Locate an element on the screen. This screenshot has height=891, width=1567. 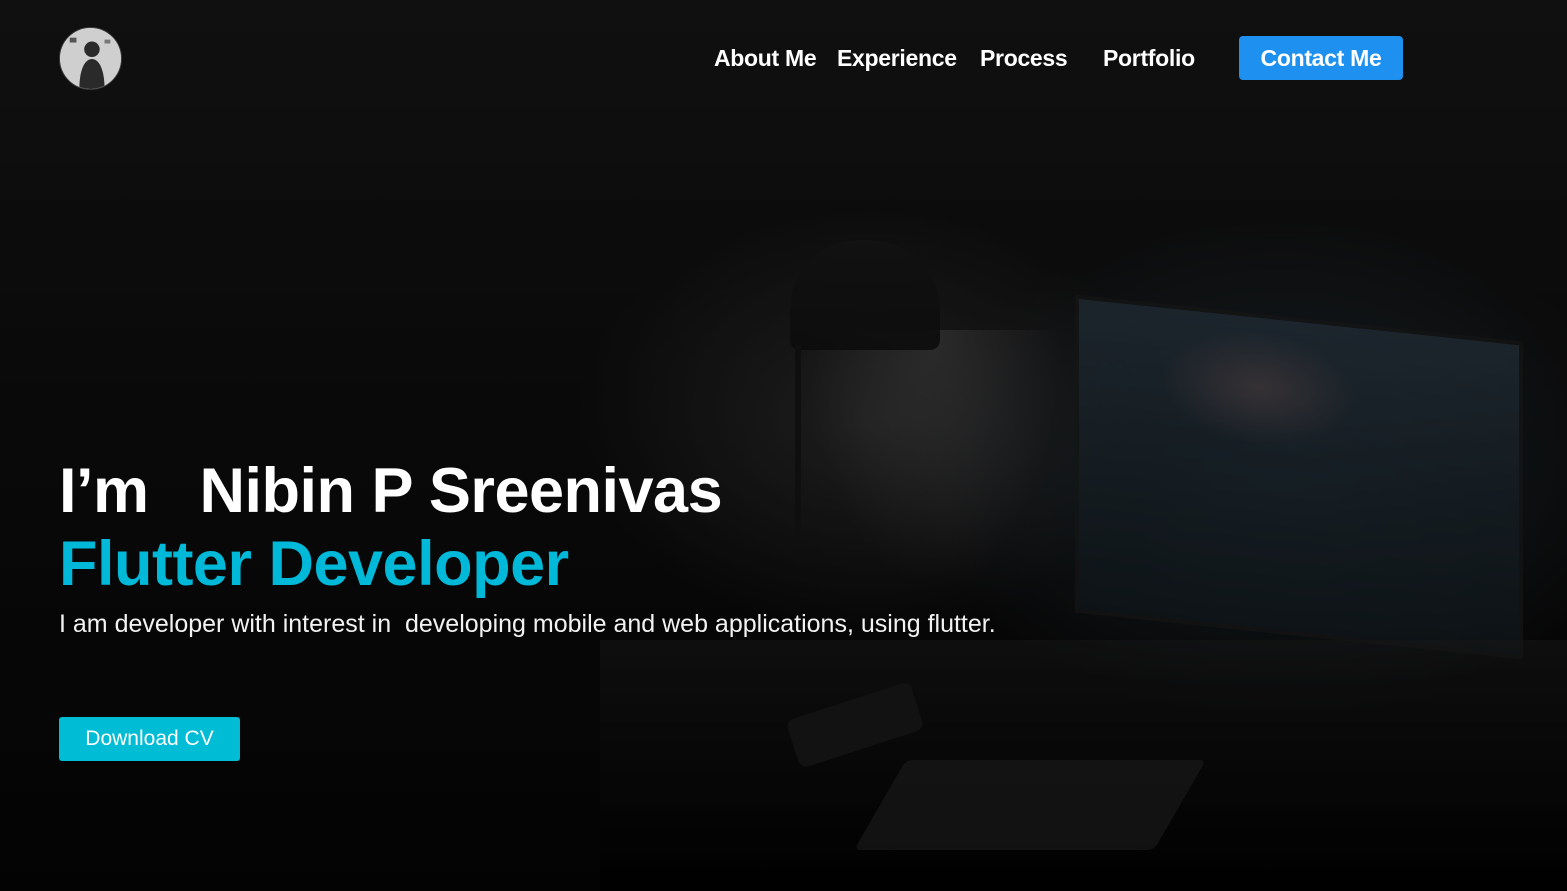
avatar is located at coordinates (90, 58).